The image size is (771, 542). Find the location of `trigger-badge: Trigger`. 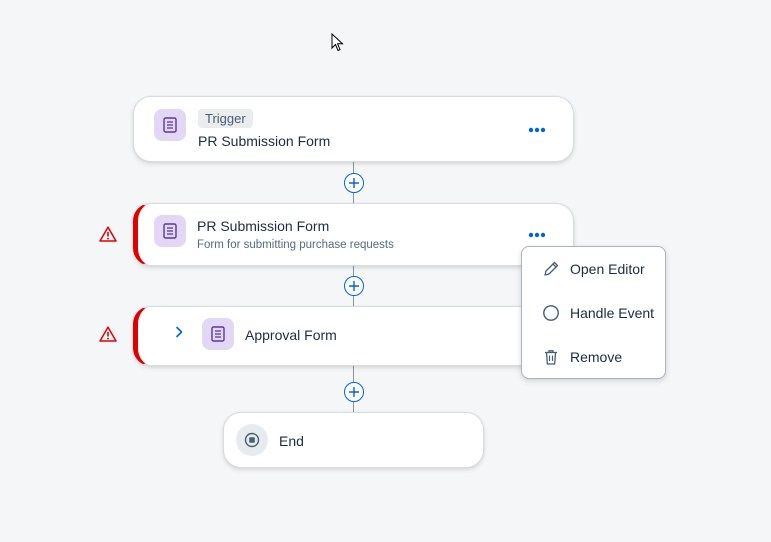

trigger-badge: Trigger is located at coordinates (225, 118).